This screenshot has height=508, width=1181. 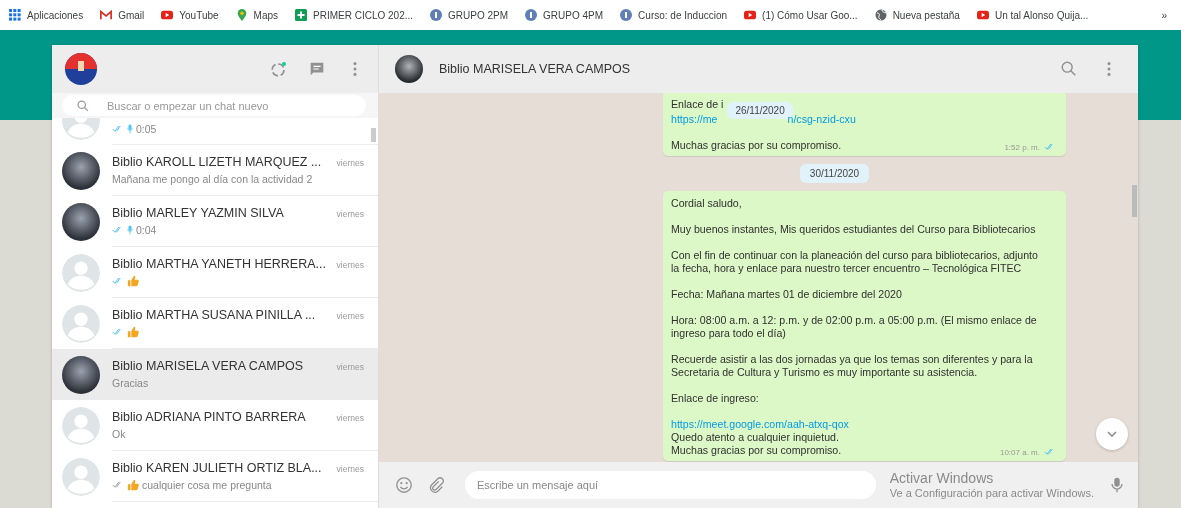 What do you see at coordinates (301, 15) in the screenshot?
I see `plus-square-icon` at bounding box center [301, 15].